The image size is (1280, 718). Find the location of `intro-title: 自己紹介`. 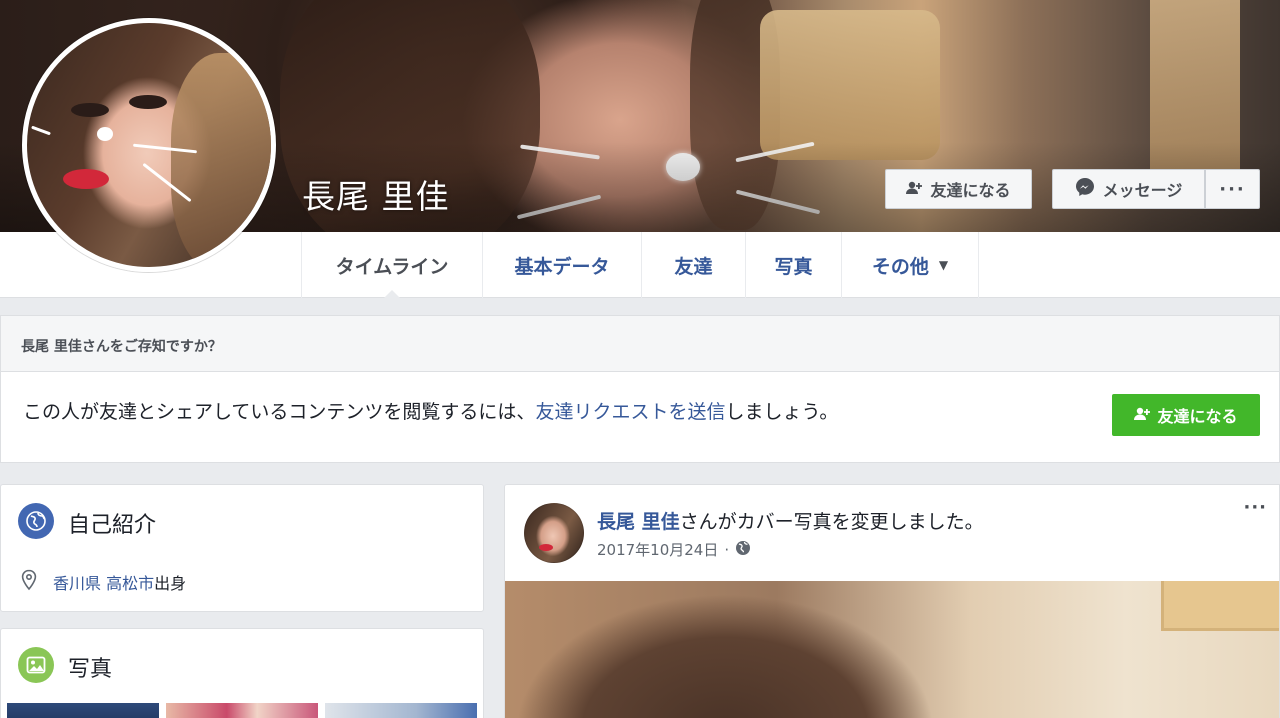

intro-title: 自己紹介 is located at coordinates (112, 525).